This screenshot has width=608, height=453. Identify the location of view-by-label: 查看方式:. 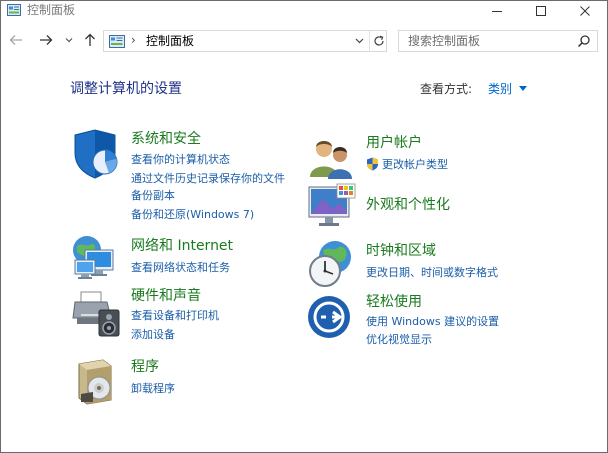
(446, 89).